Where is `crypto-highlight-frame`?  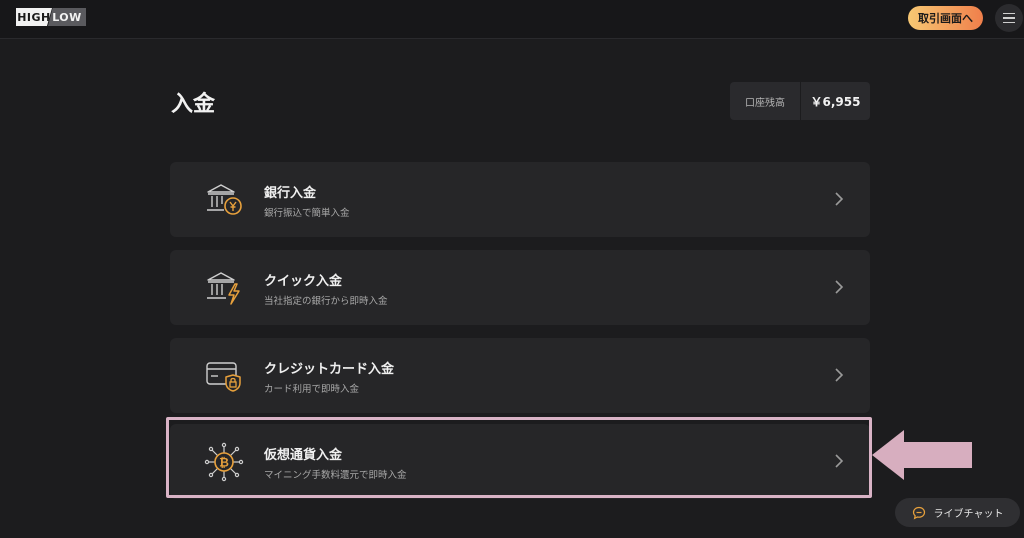
crypto-highlight-frame is located at coordinates (519, 457).